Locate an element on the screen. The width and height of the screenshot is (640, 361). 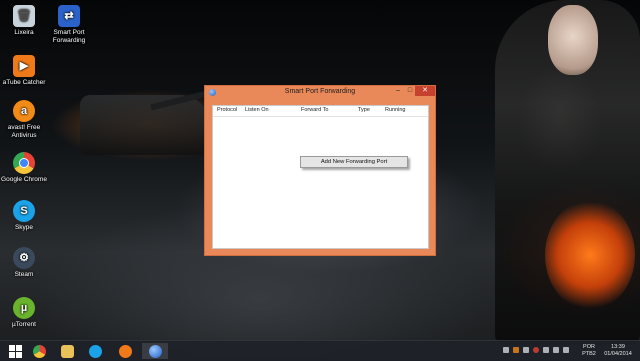
taskbar-smart-port-forwarding is located at coordinates (155, 351).